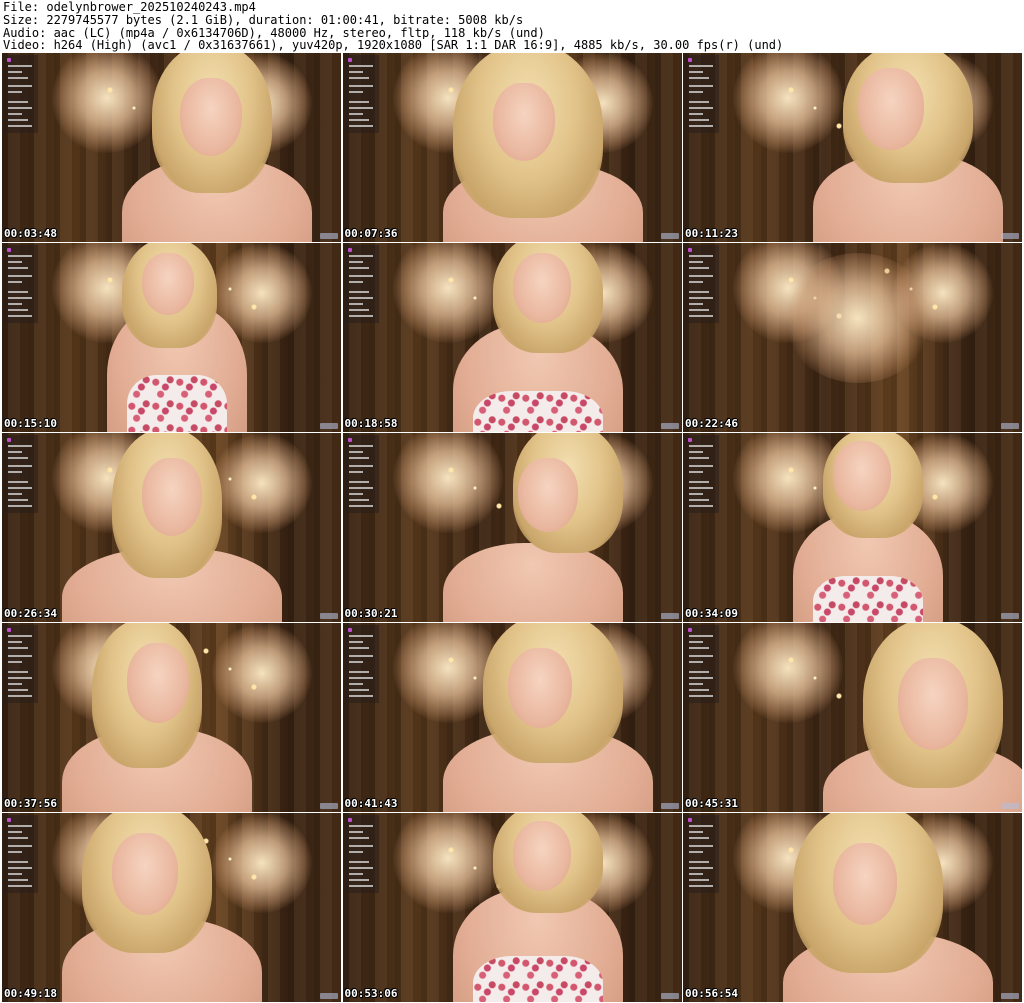 The image size is (1024, 1003). What do you see at coordinates (512, 907) in the screenshot?
I see `video-thumbnail: 00:53:06` at bounding box center [512, 907].